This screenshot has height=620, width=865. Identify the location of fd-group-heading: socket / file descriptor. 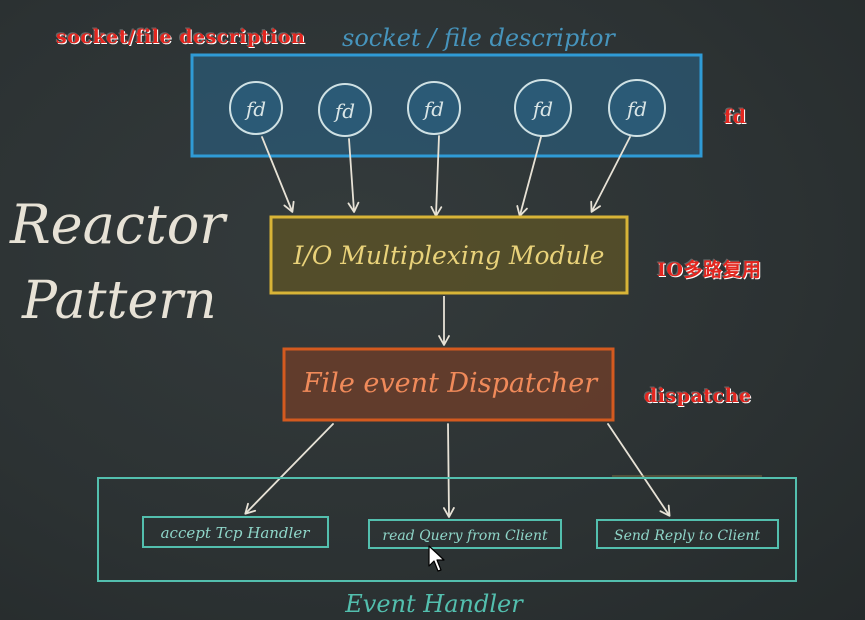
(479, 38).